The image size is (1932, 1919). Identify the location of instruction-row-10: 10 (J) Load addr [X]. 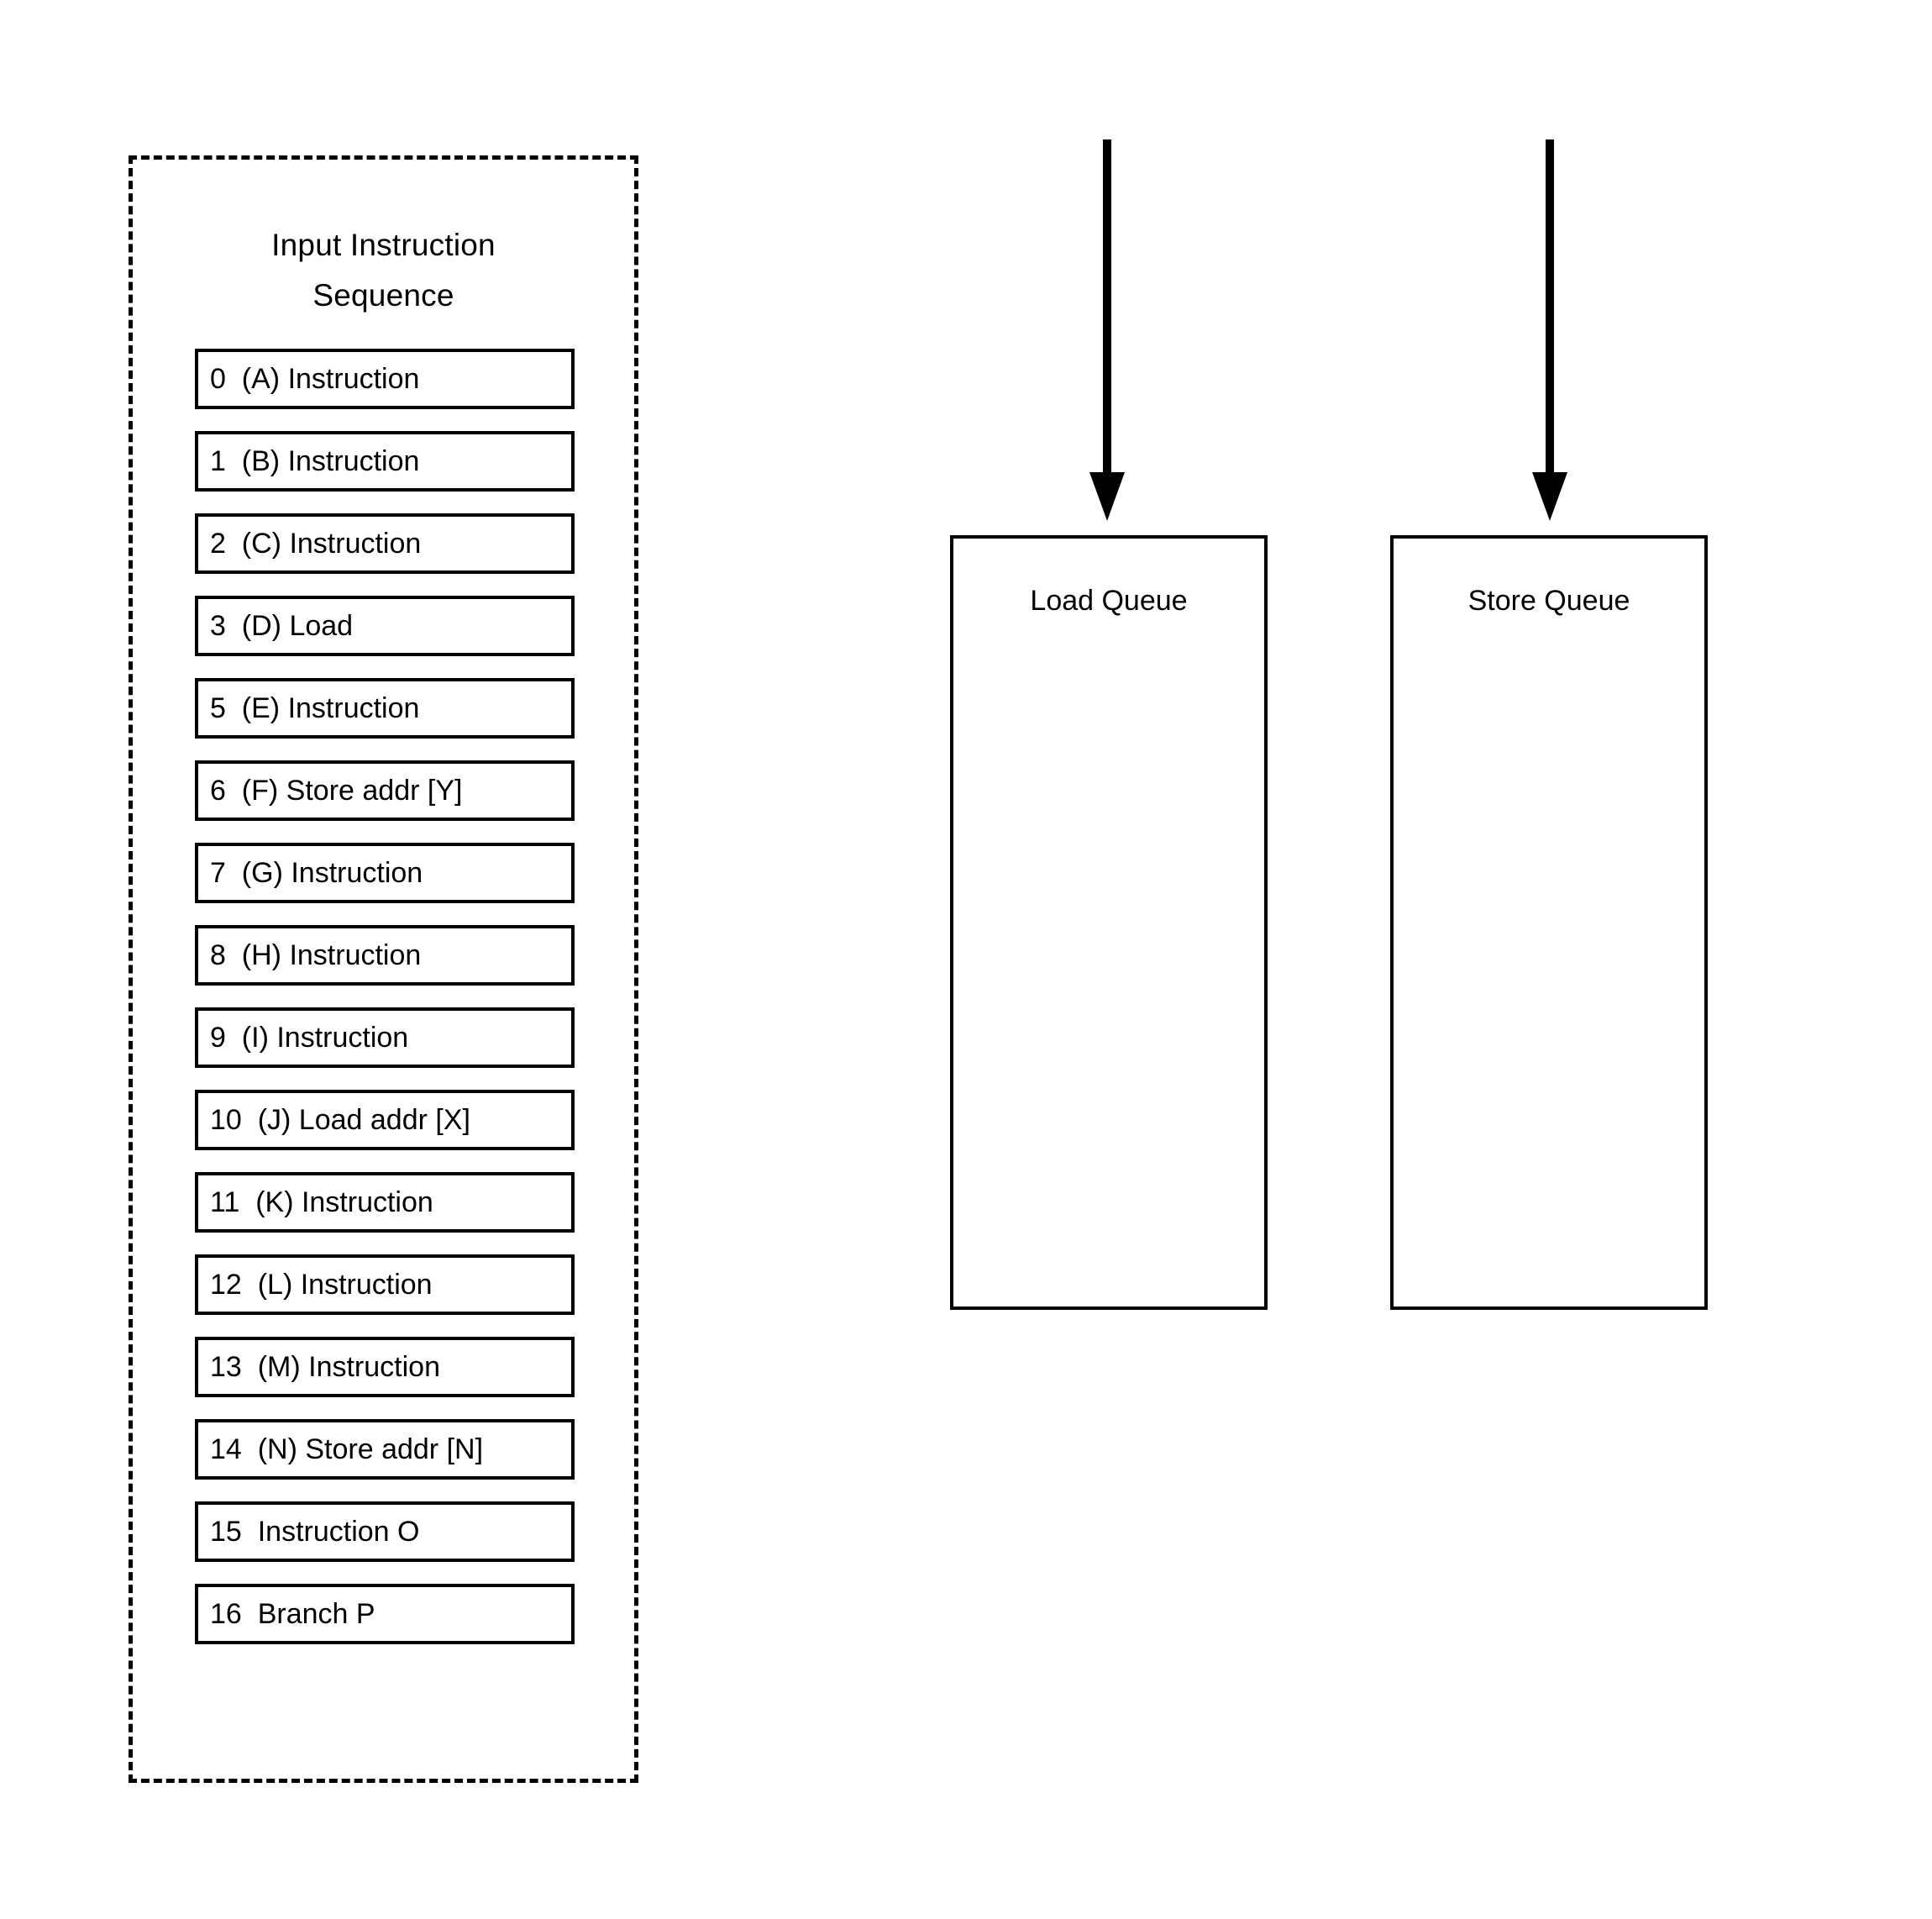
(385, 1120).